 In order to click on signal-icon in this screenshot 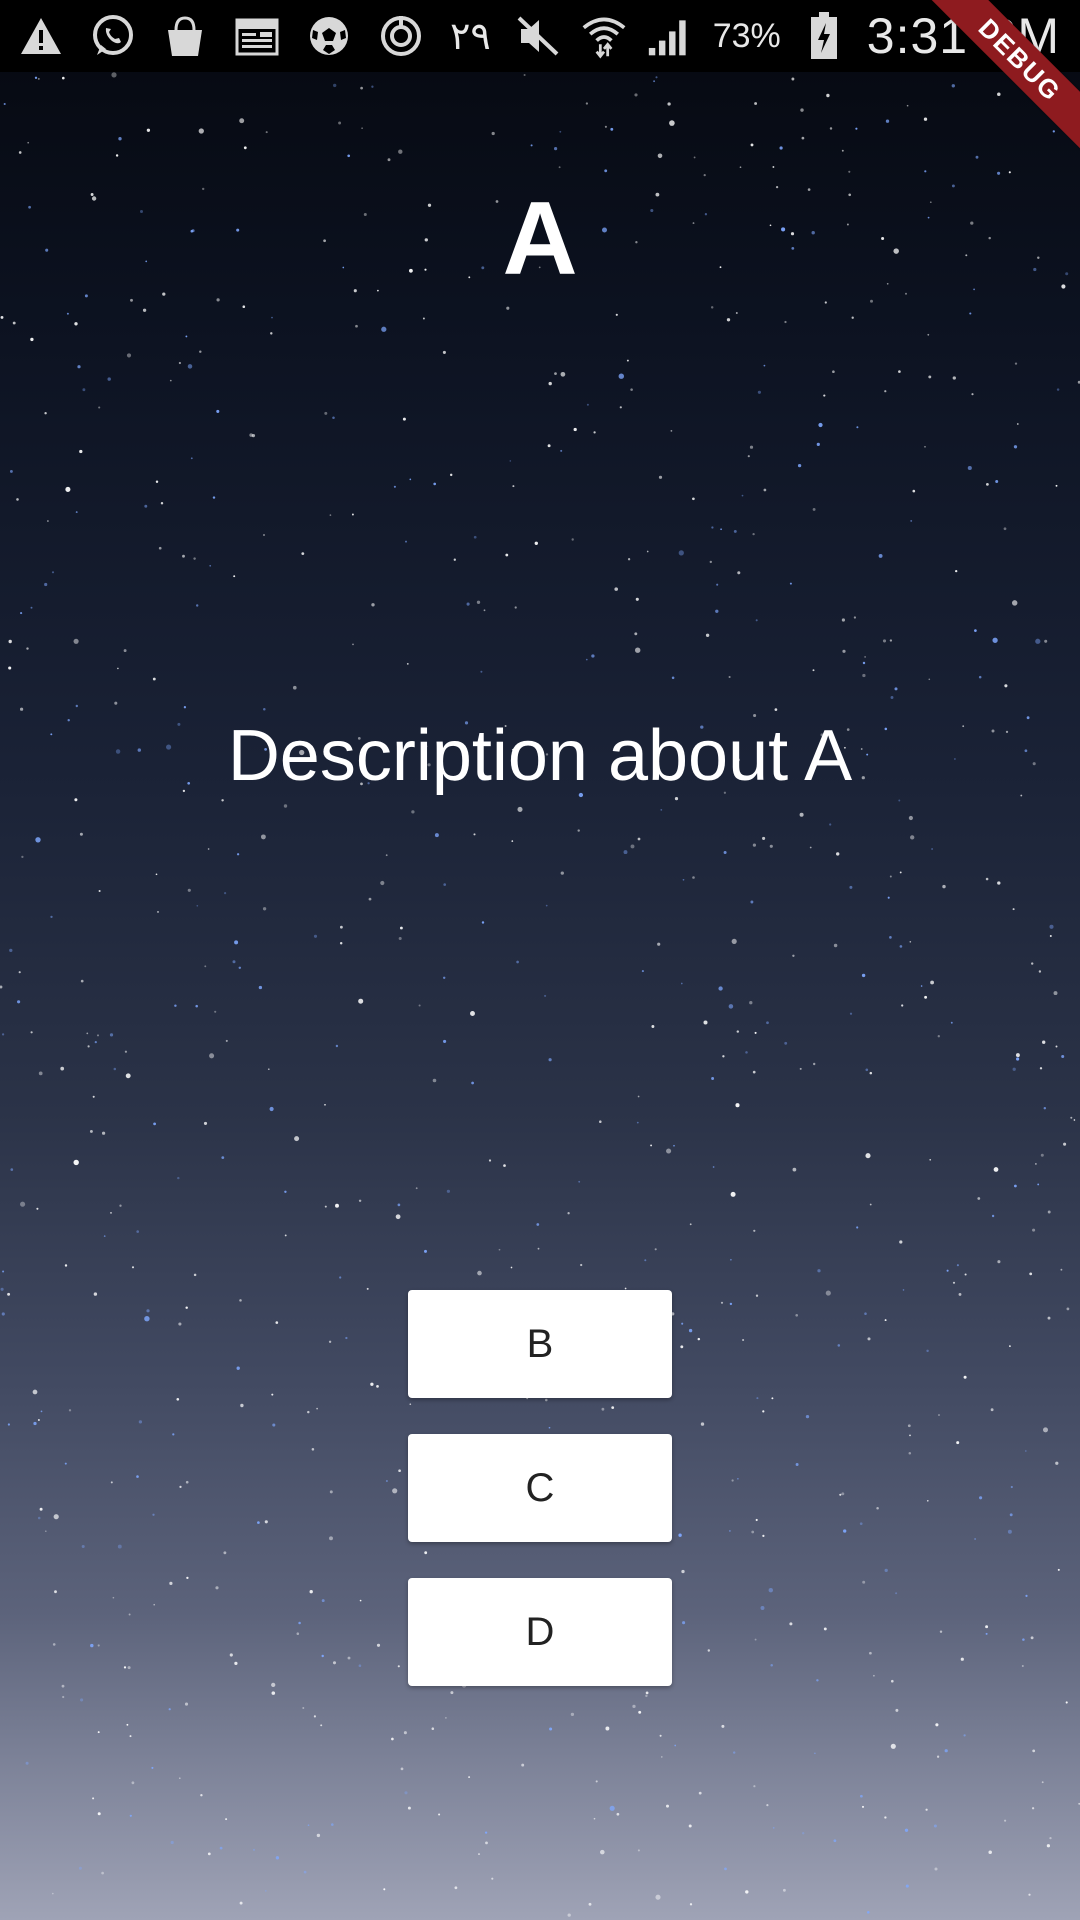, I will do `click(670, 36)`.